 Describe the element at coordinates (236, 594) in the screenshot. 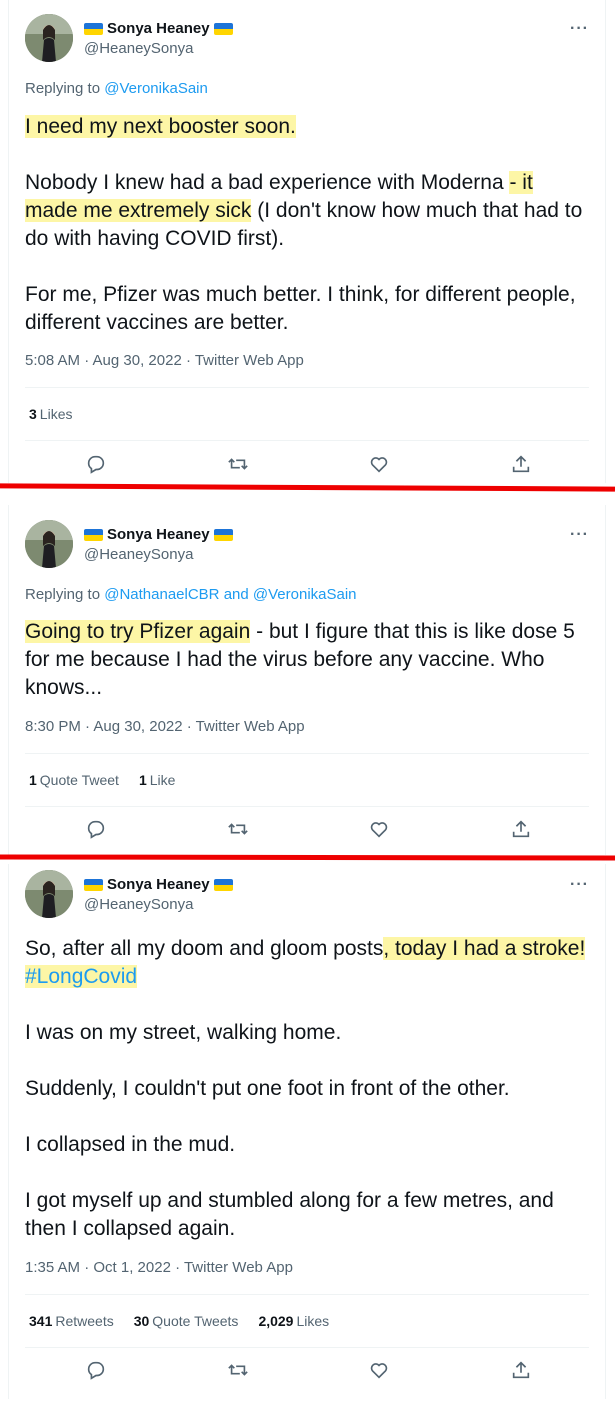

I see `reply-joiner: and` at that location.